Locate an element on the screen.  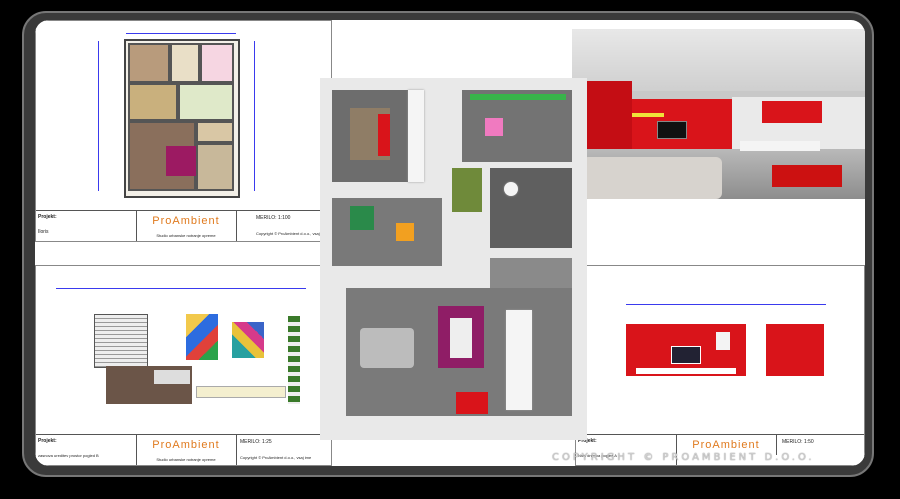
room-kitchen is located at coordinates (215, 167).